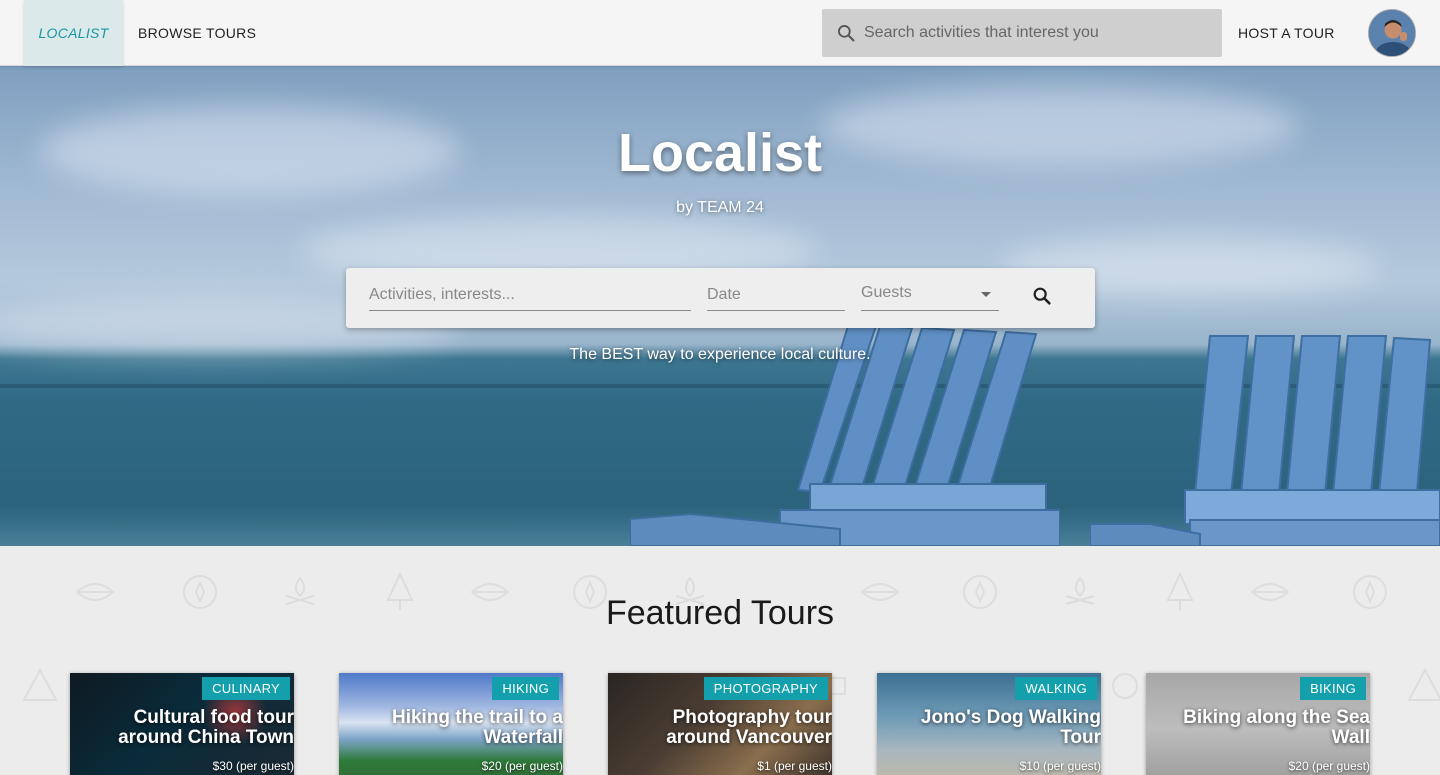  I want to click on date-input, so click(776, 295).